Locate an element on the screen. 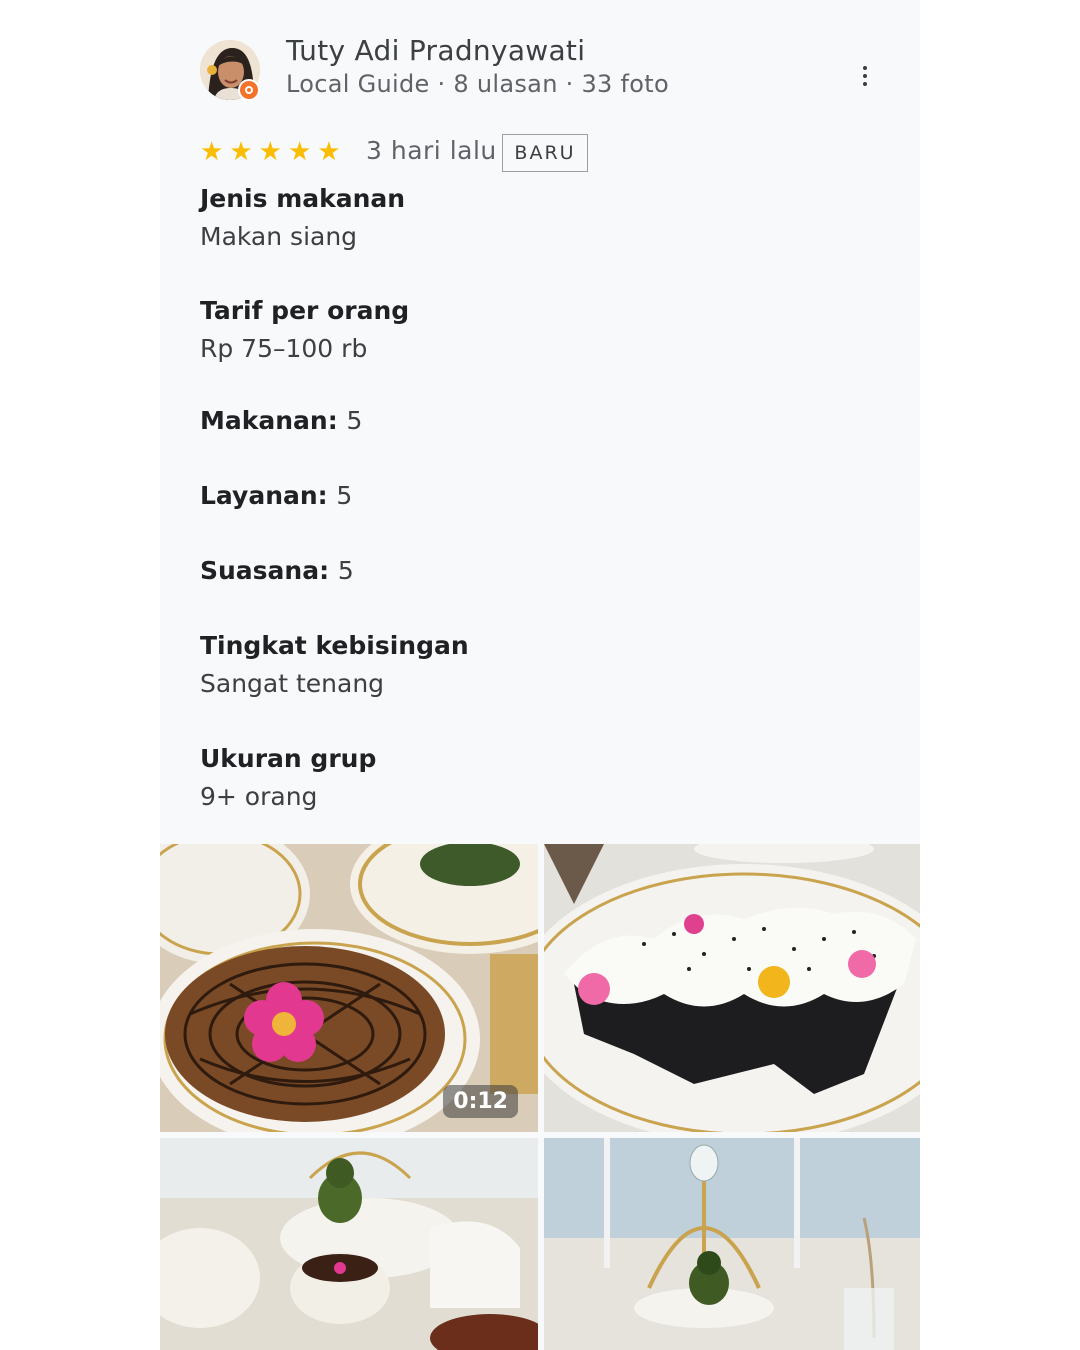 This screenshot has height=1350, width=1080. price-per-person: Tarif per orang Rp 75–100 rb is located at coordinates (304, 330).